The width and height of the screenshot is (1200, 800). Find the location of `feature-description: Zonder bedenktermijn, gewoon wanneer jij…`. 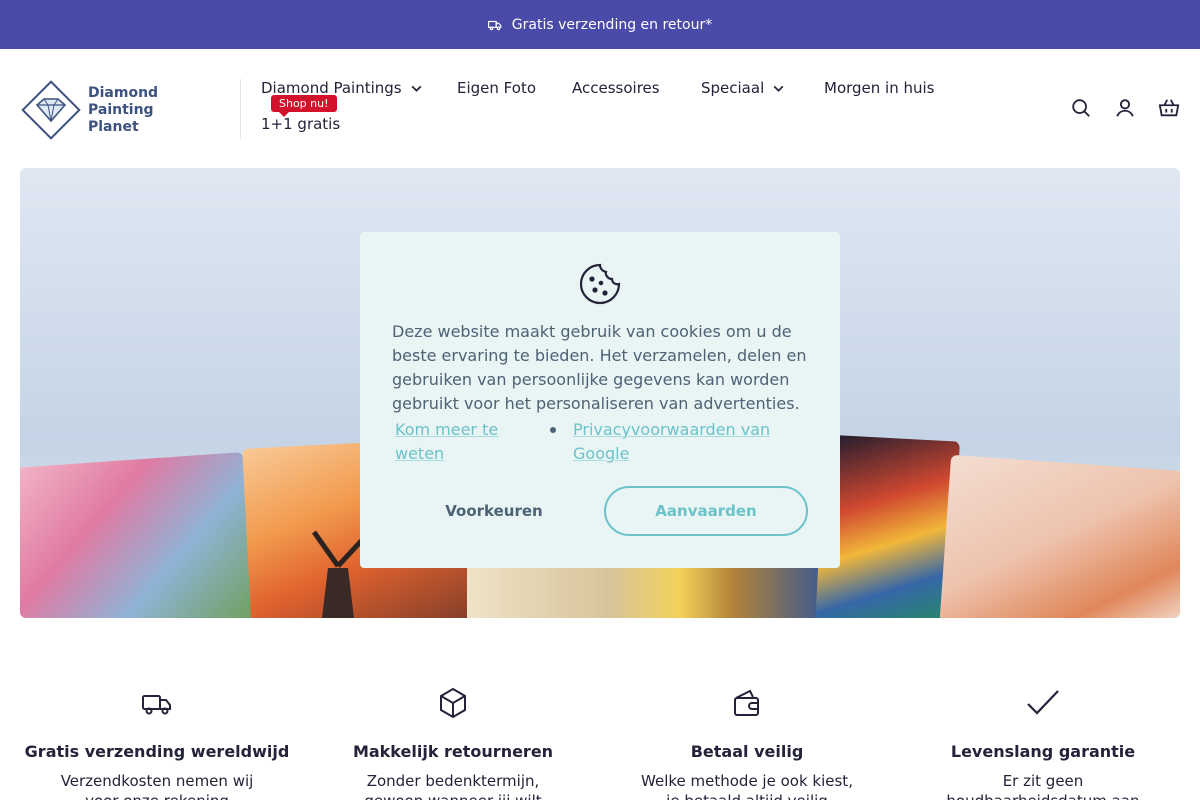

feature-description: Zonder bedenktermijn, gewoon wanneer jij… is located at coordinates (452, 786).